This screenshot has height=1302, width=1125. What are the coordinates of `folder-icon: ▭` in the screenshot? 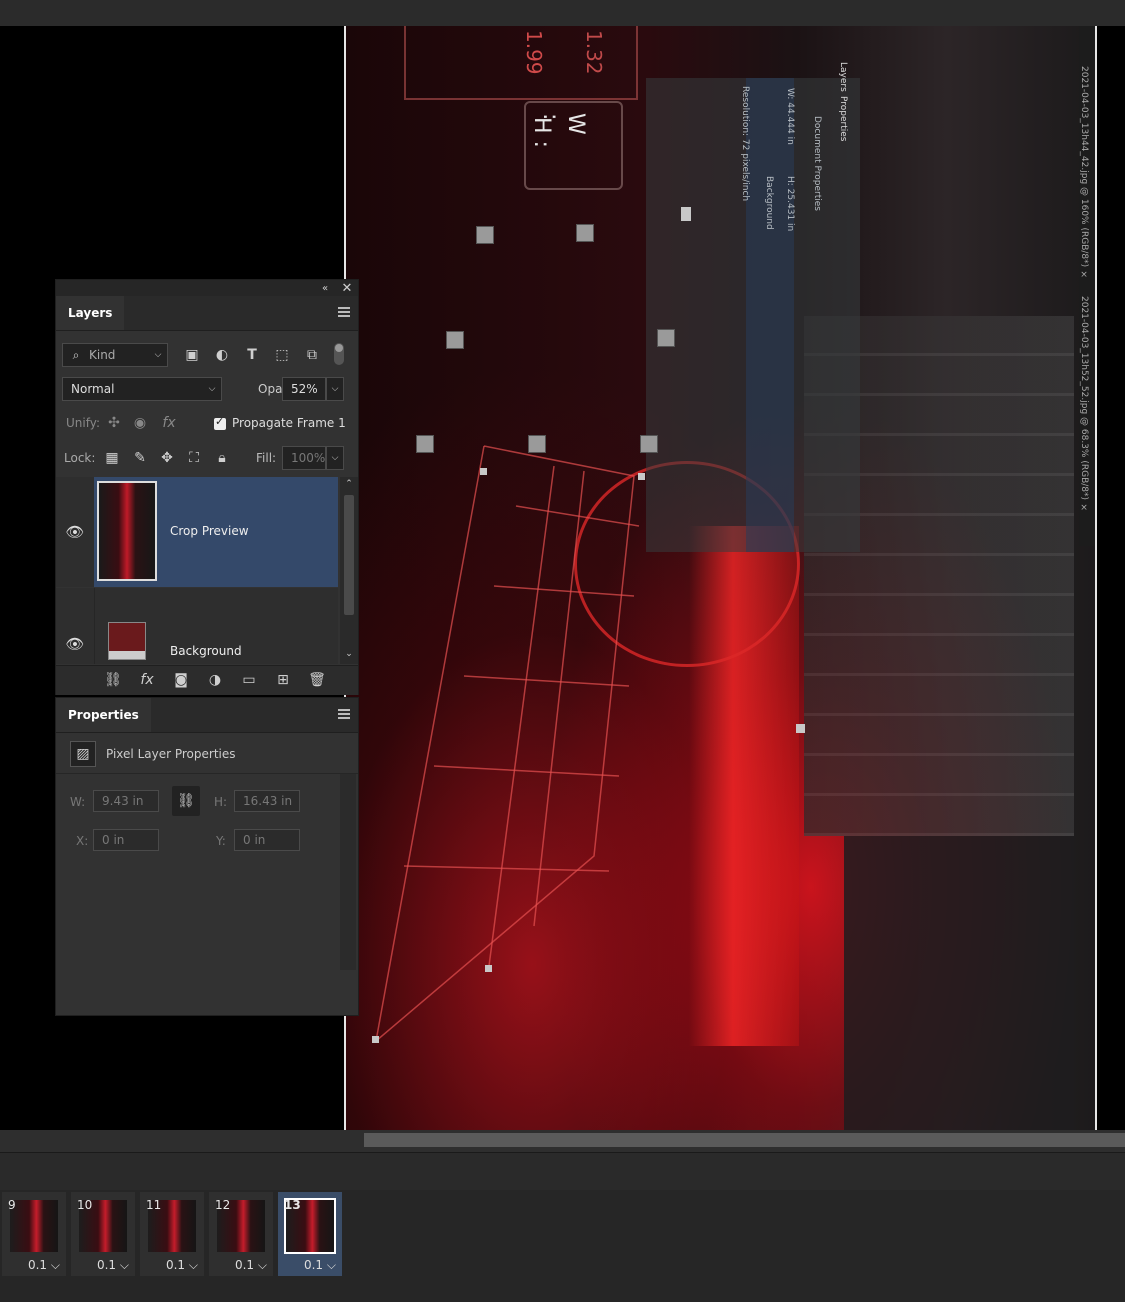 It's located at (249, 680).